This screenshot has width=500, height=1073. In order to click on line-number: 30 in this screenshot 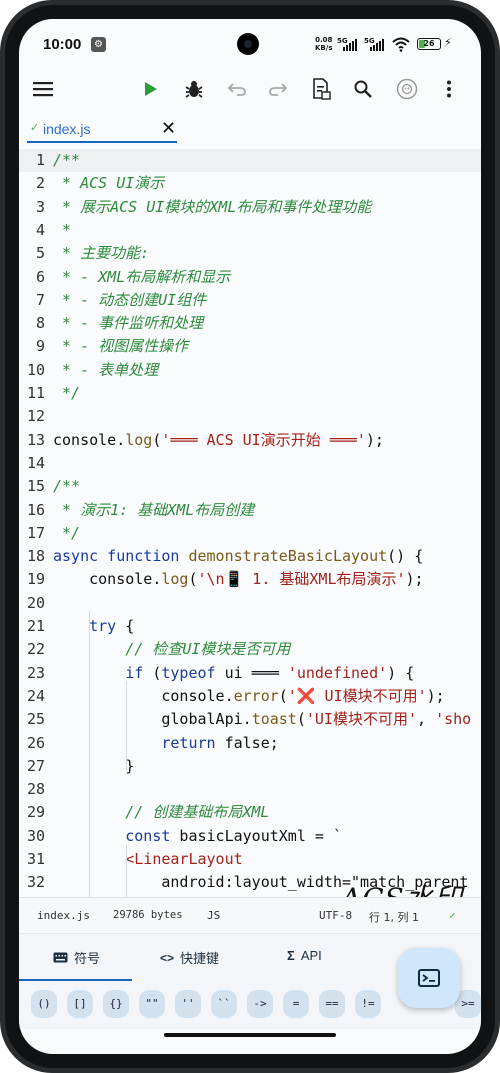, I will do `click(35, 835)`.